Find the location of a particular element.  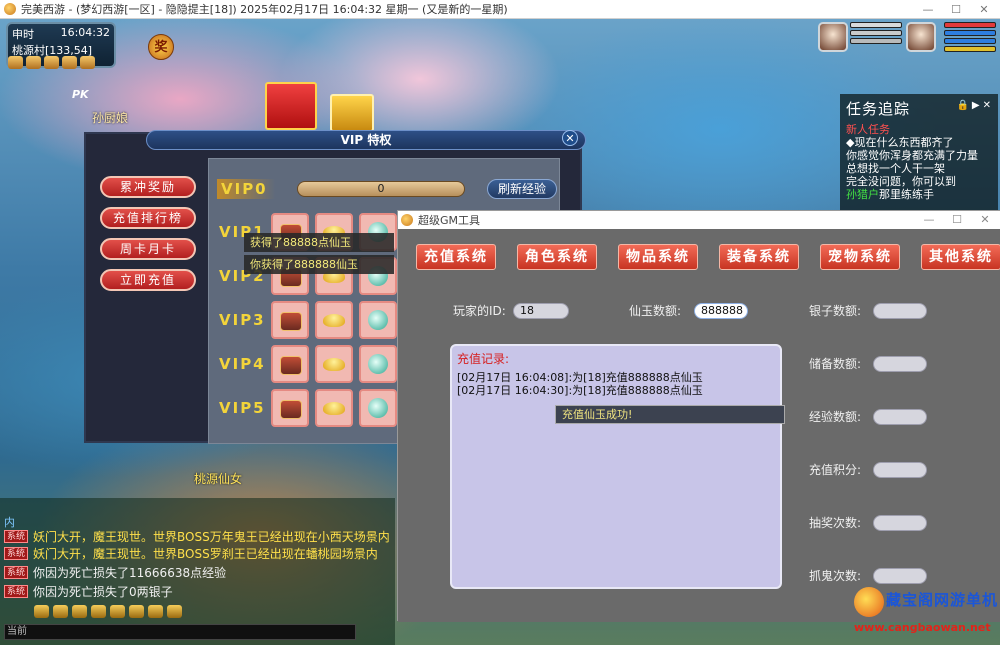

xianyu-label: 仙玉数额: is located at coordinates (655, 311).